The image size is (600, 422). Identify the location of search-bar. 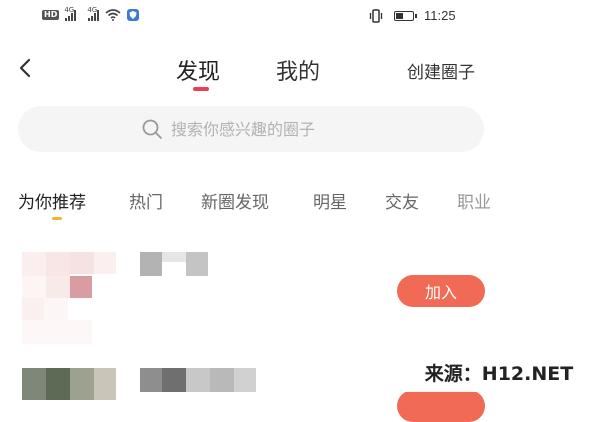
(251, 129).